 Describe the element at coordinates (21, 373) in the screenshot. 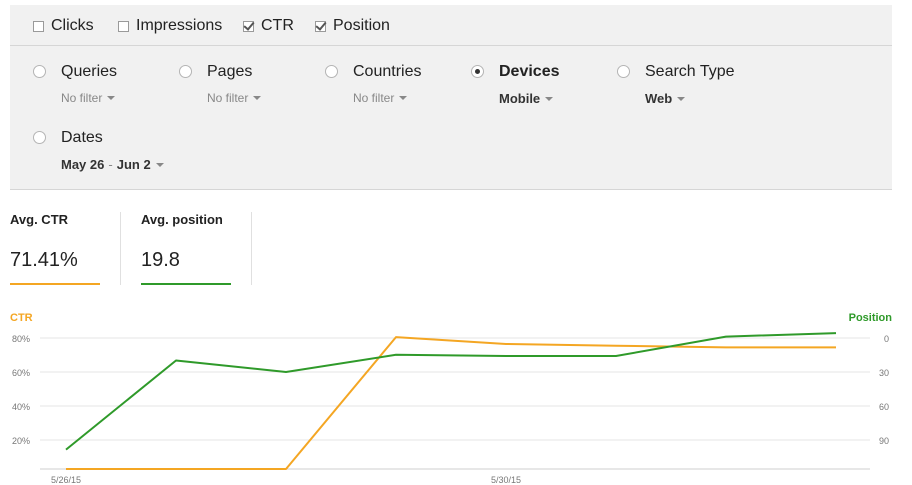

I see `ctr-tick-label: 60%` at that location.